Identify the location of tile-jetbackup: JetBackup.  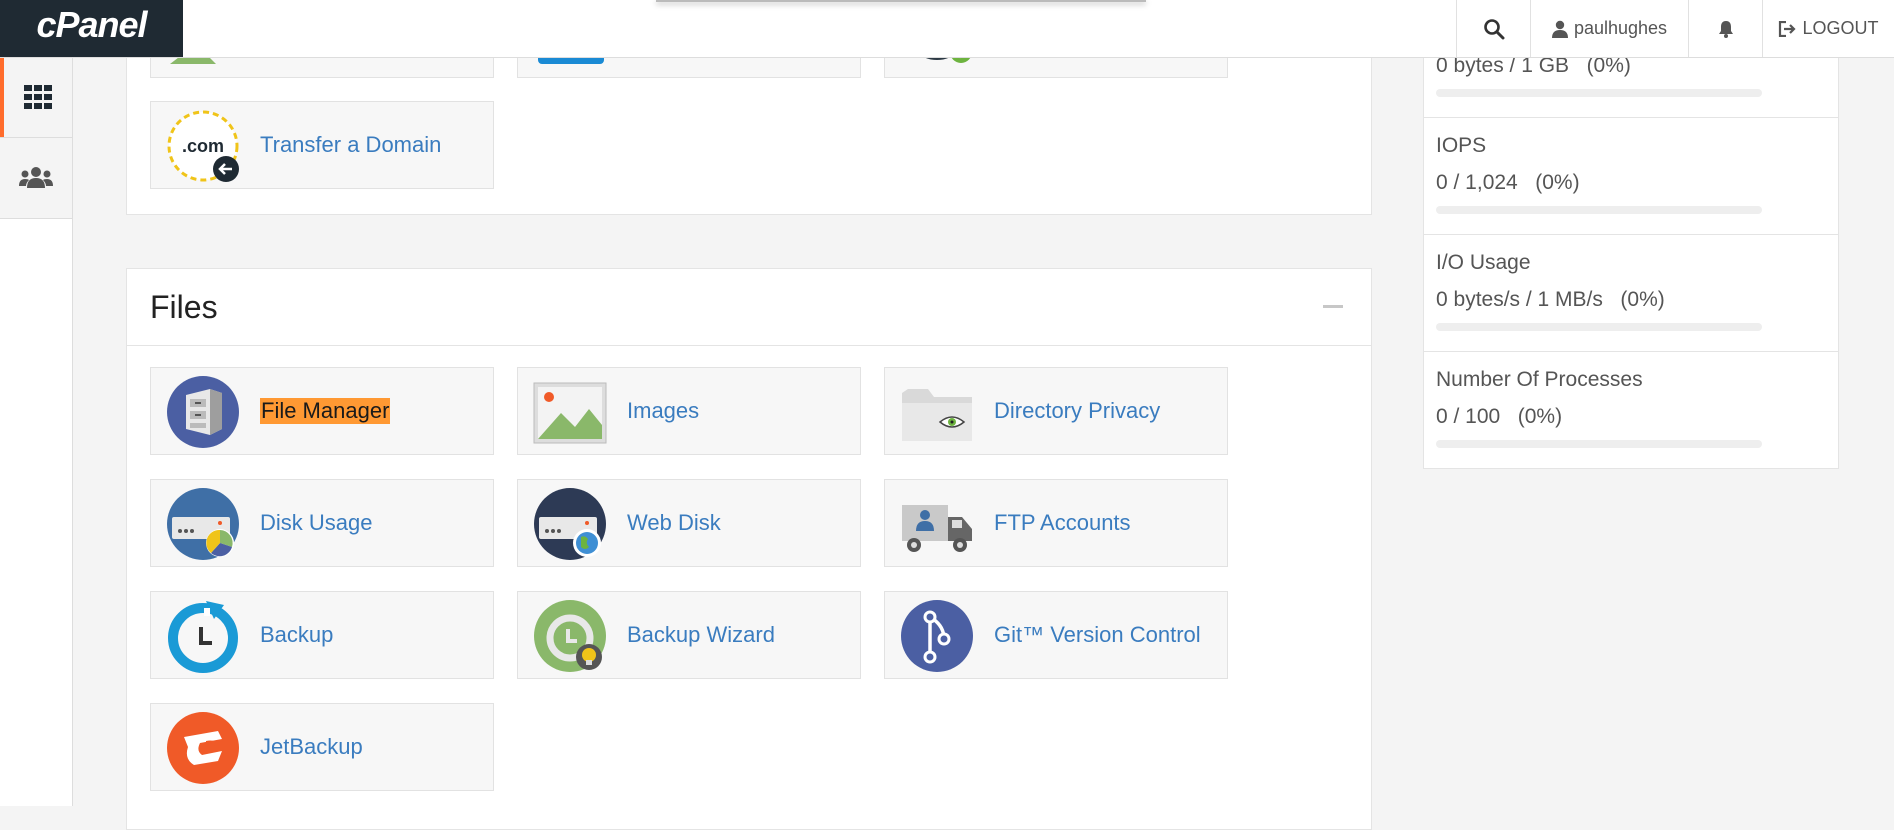
(322, 747).